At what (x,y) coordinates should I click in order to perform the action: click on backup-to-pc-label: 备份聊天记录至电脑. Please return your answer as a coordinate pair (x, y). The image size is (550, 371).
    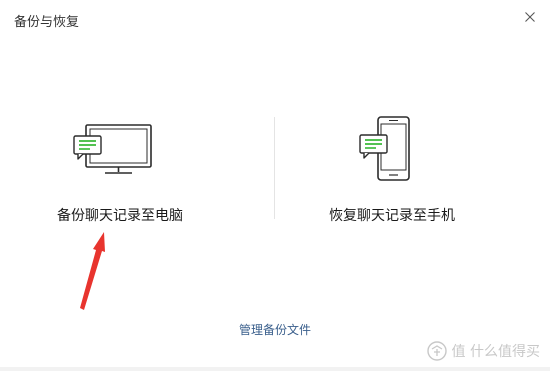
    Looking at the image, I should click on (120, 216).